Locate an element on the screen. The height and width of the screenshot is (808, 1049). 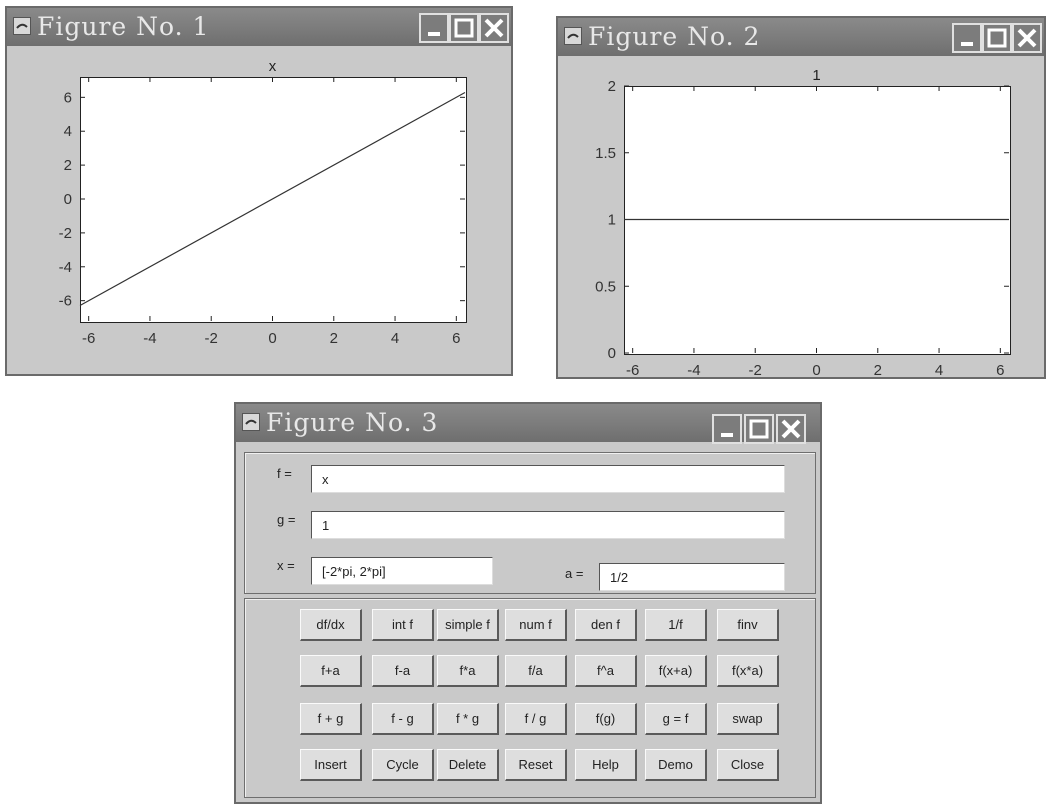
calc-button-int-f: int f is located at coordinates (403, 625).